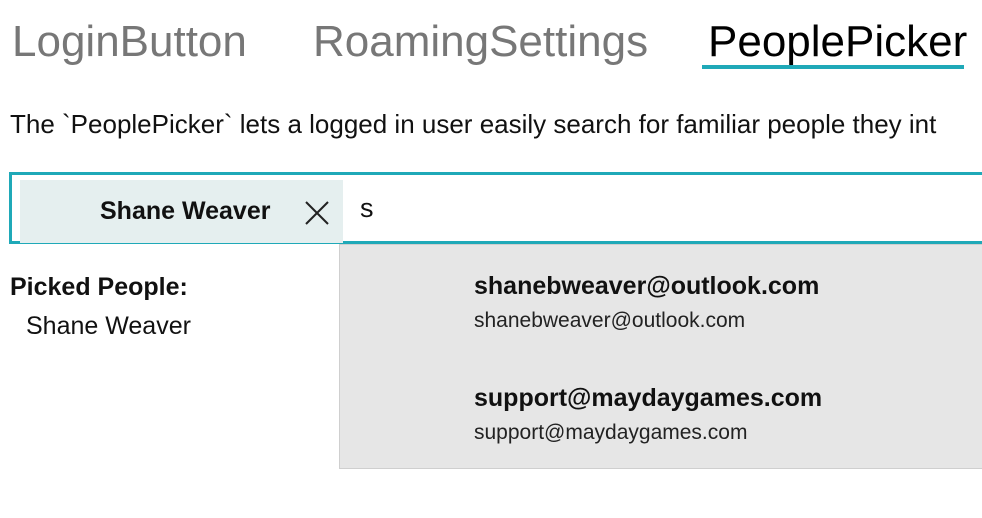  Describe the element at coordinates (108, 326) in the screenshot. I see `picked-person-item: Shane Weaver` at that location.